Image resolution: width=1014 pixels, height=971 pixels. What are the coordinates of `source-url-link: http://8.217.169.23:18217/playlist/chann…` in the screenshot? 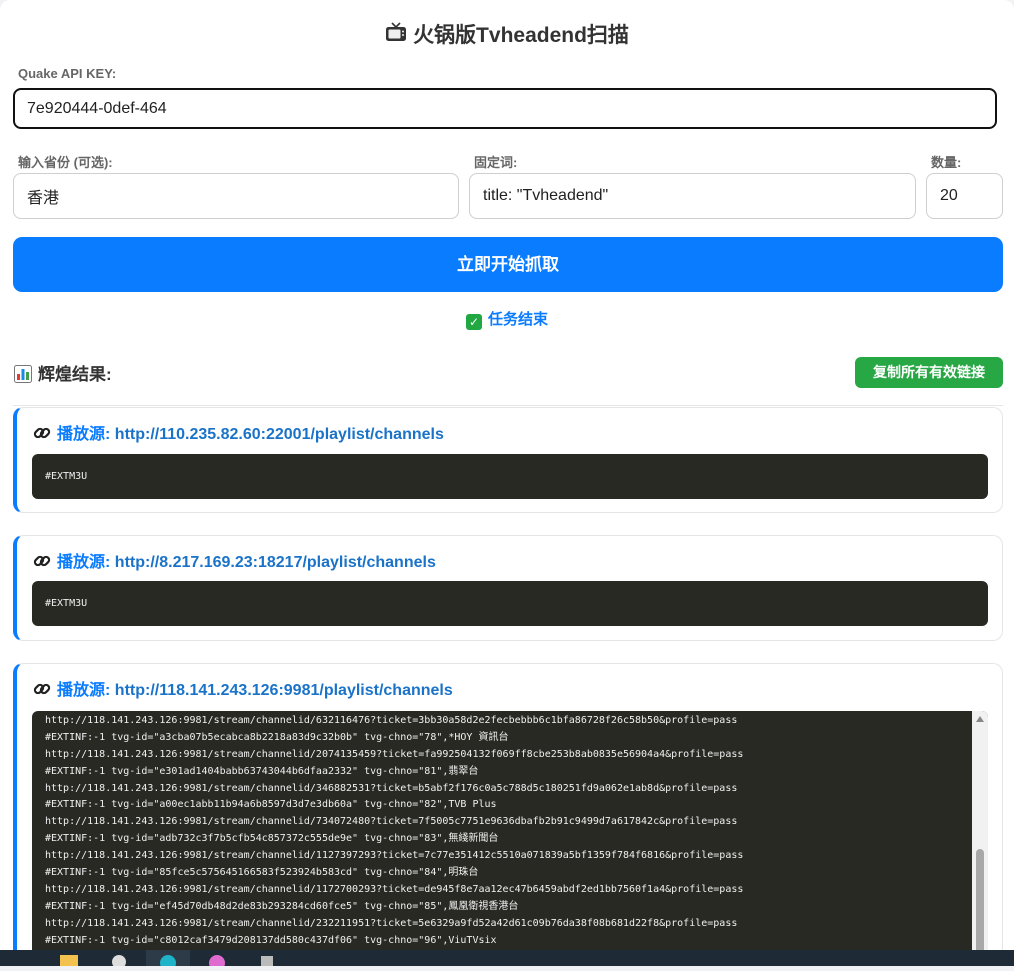 It's located at (275, 562).